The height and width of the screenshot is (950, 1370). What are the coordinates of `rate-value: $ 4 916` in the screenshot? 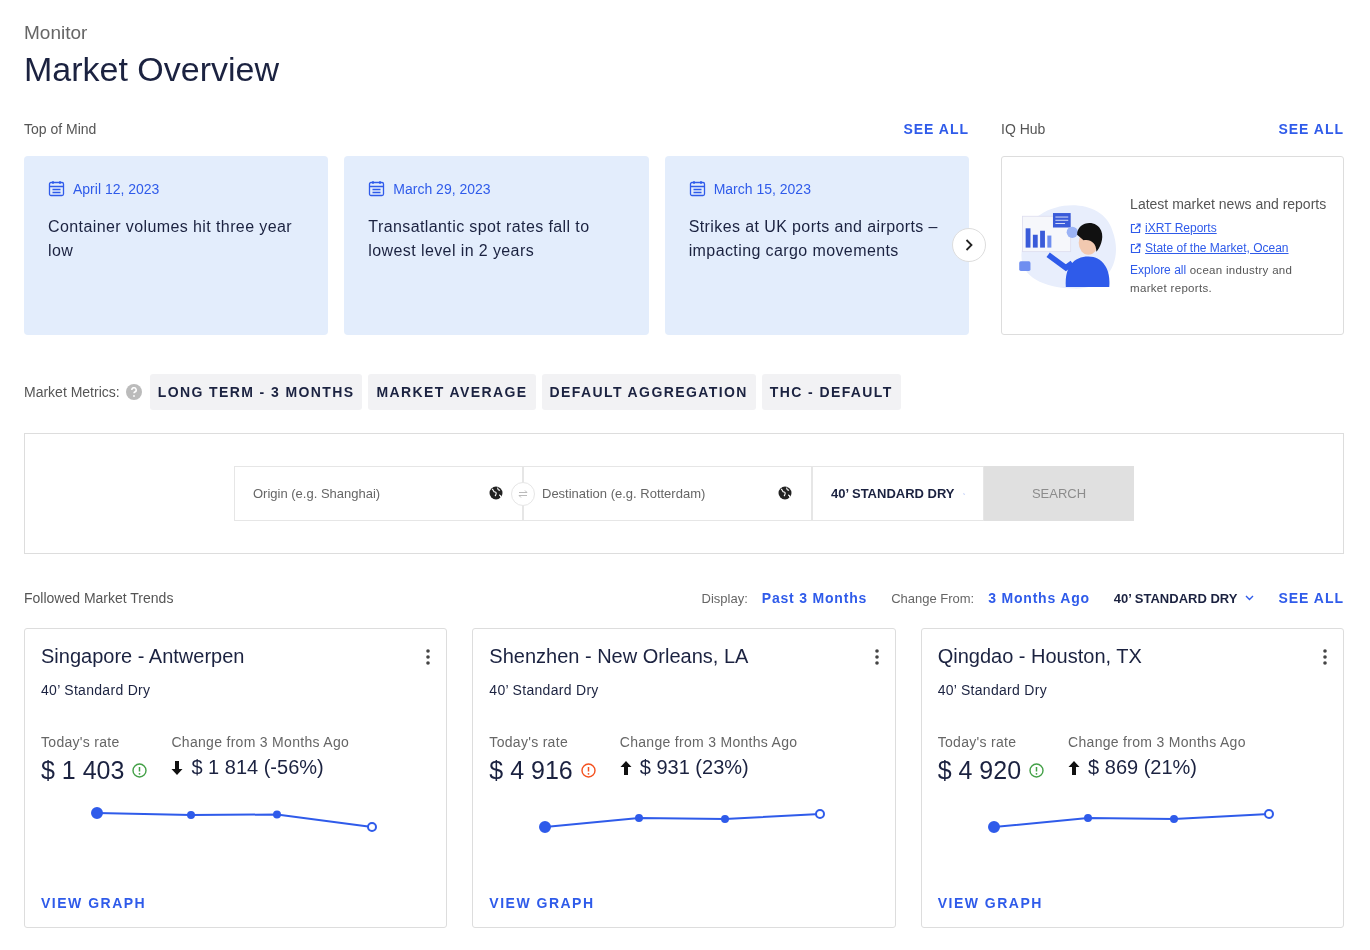 It's located at (531, 770).